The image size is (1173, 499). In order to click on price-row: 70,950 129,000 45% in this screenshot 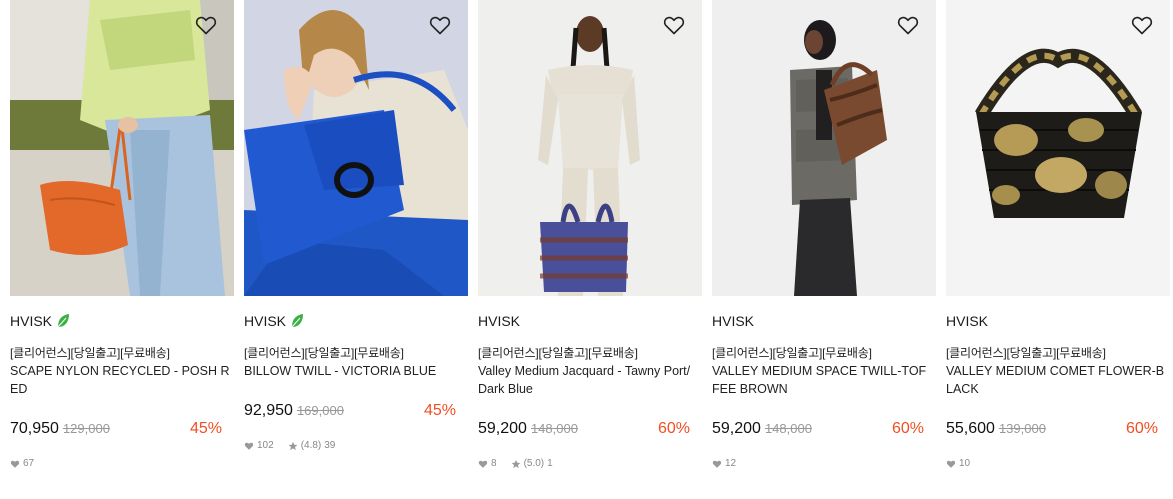, I will do `click(116, 429)`.